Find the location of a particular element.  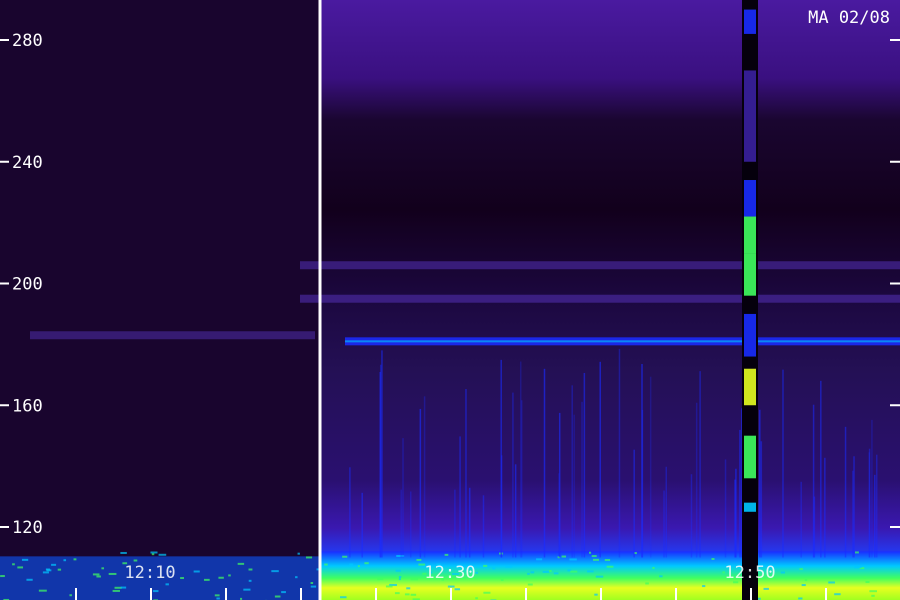

chart-title: MA 02/08 is located at coordinates (849, 18).